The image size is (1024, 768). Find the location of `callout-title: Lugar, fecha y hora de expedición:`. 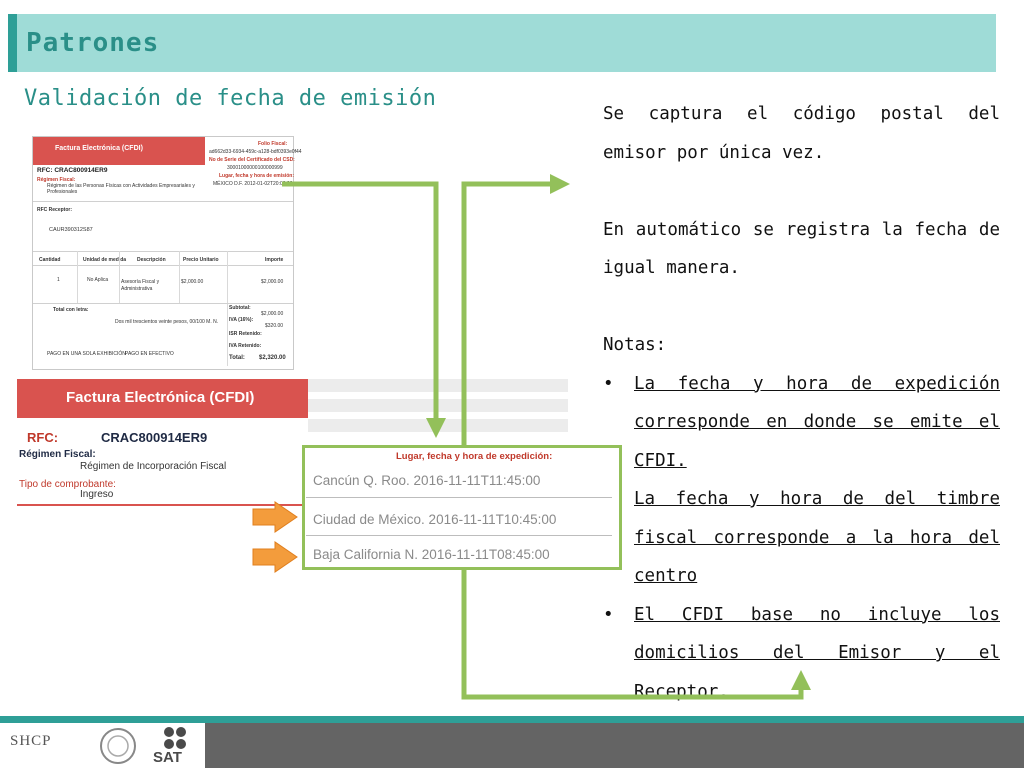

callout-title: Lugar, fecha y hora de expedición: is located at coordinates (474, 456).